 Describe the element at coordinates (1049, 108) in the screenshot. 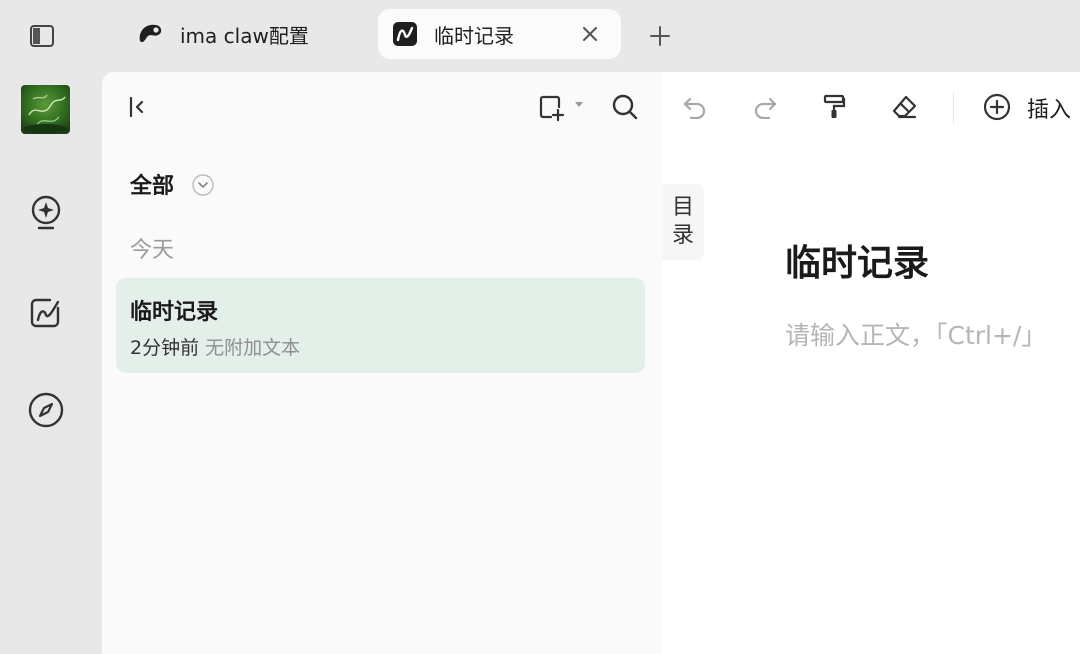

I see `insert-button: 插入` at that location.